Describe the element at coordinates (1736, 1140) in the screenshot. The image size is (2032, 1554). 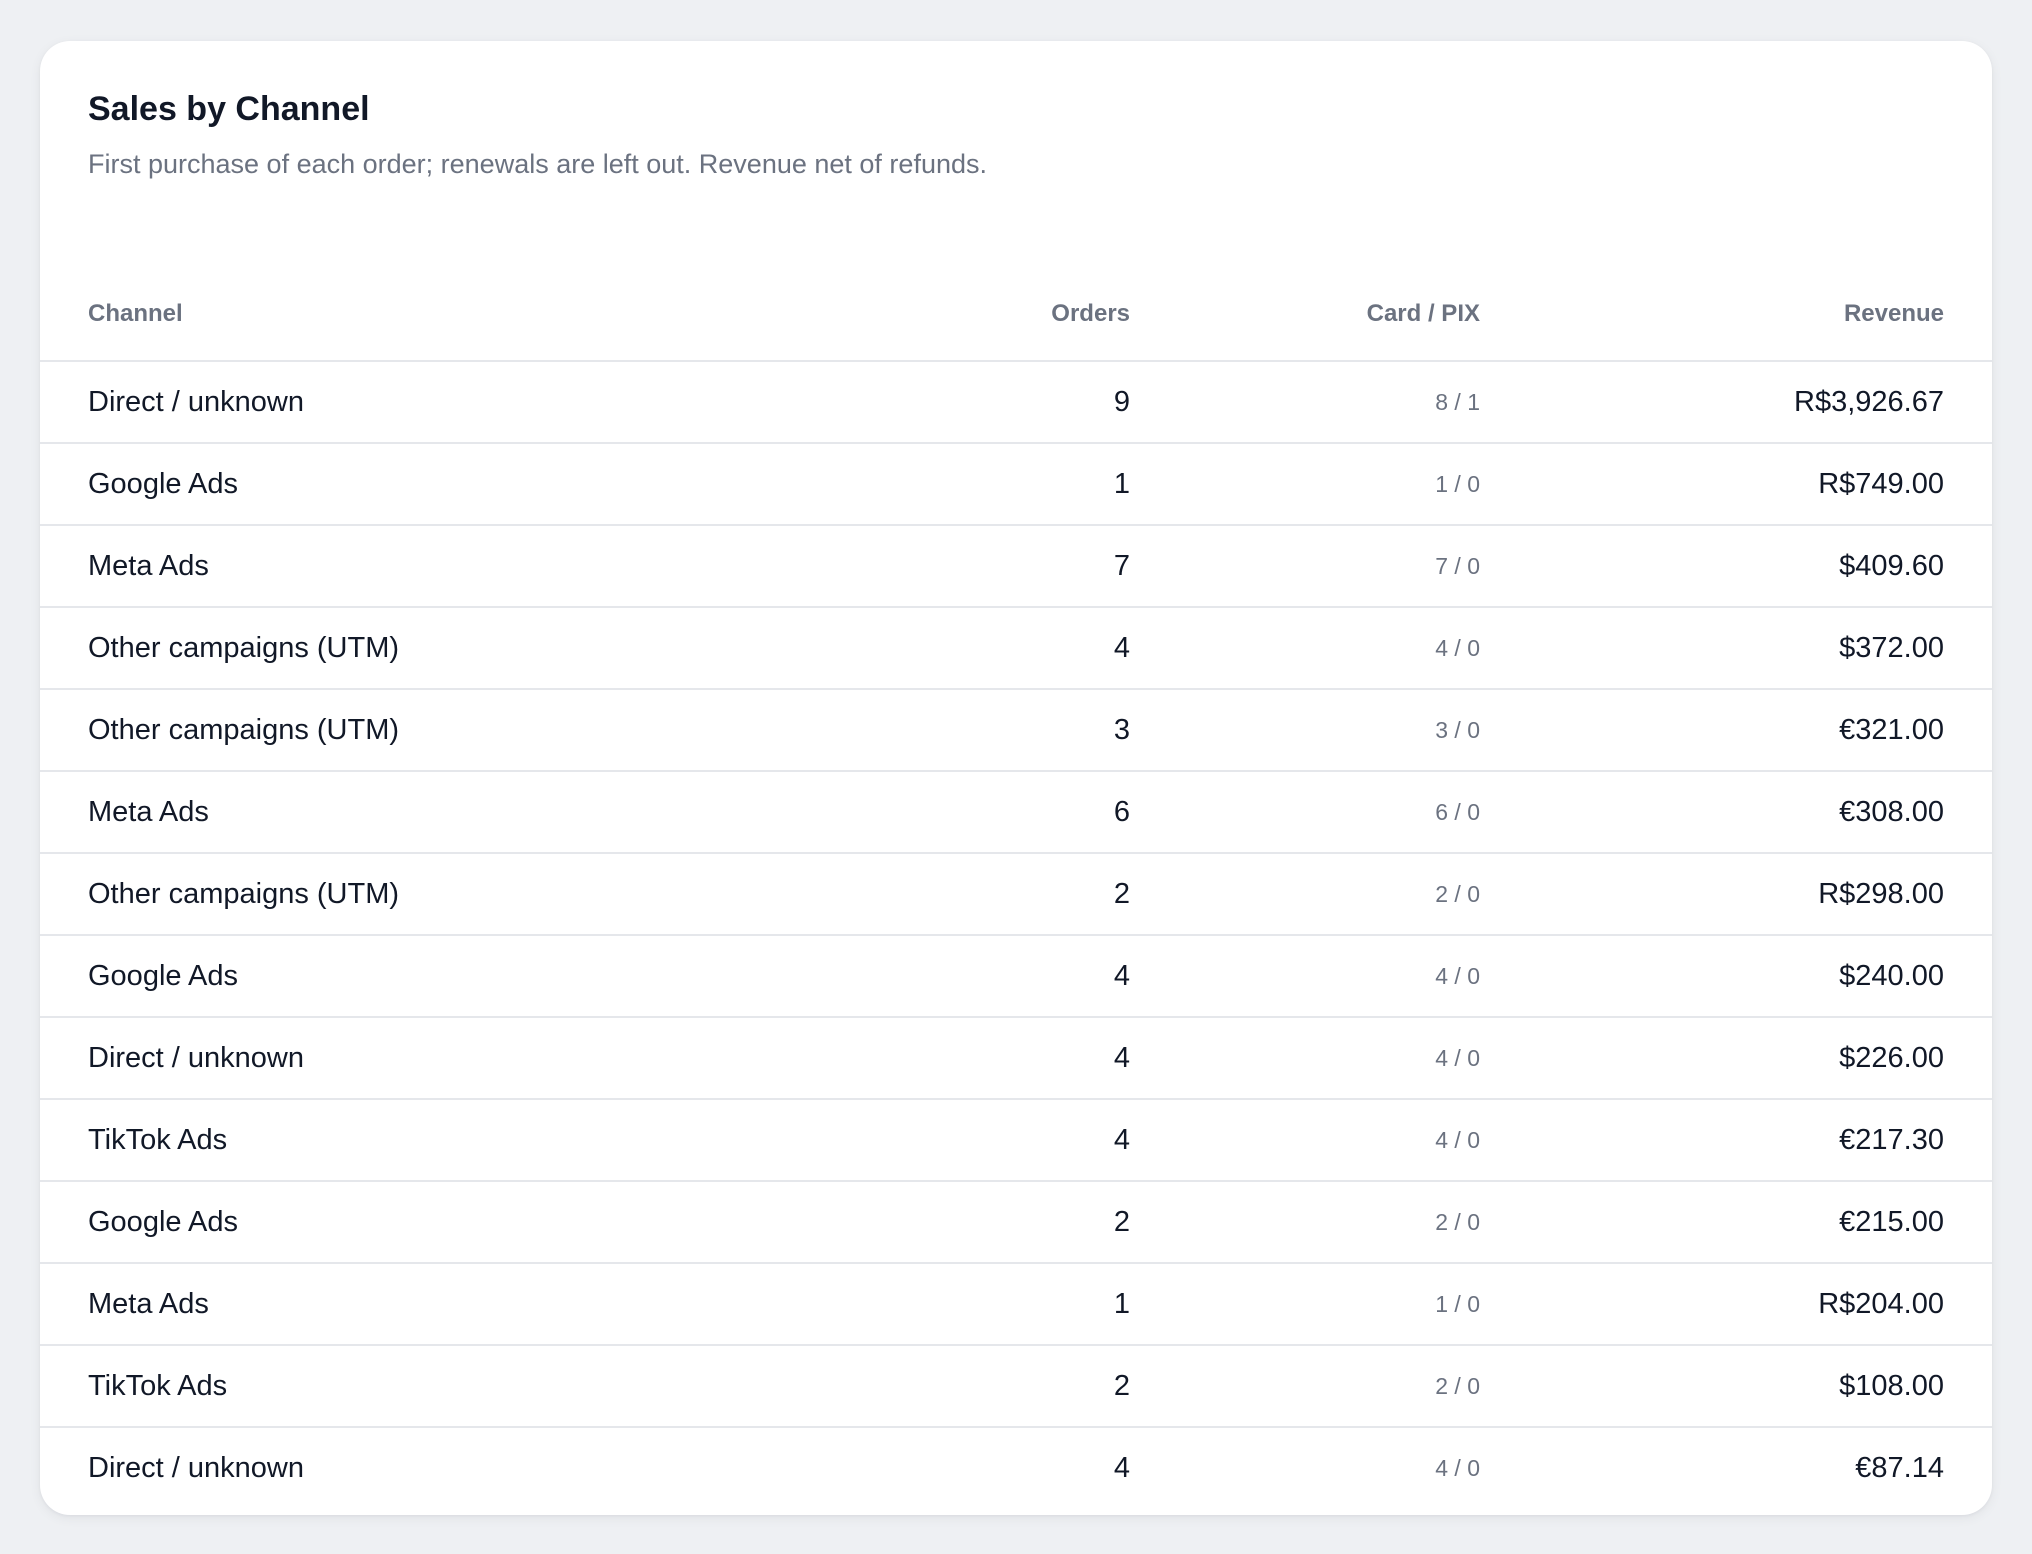
I see `cell-revenue: €217.30` at that location.